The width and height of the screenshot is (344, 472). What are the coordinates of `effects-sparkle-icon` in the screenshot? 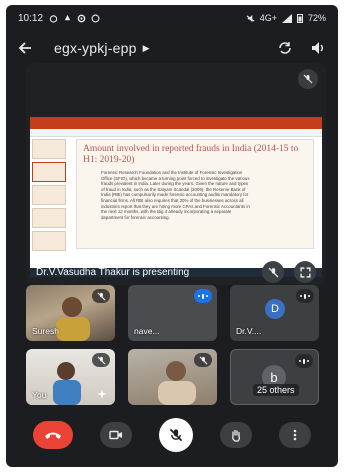 It's located at (102, 394).